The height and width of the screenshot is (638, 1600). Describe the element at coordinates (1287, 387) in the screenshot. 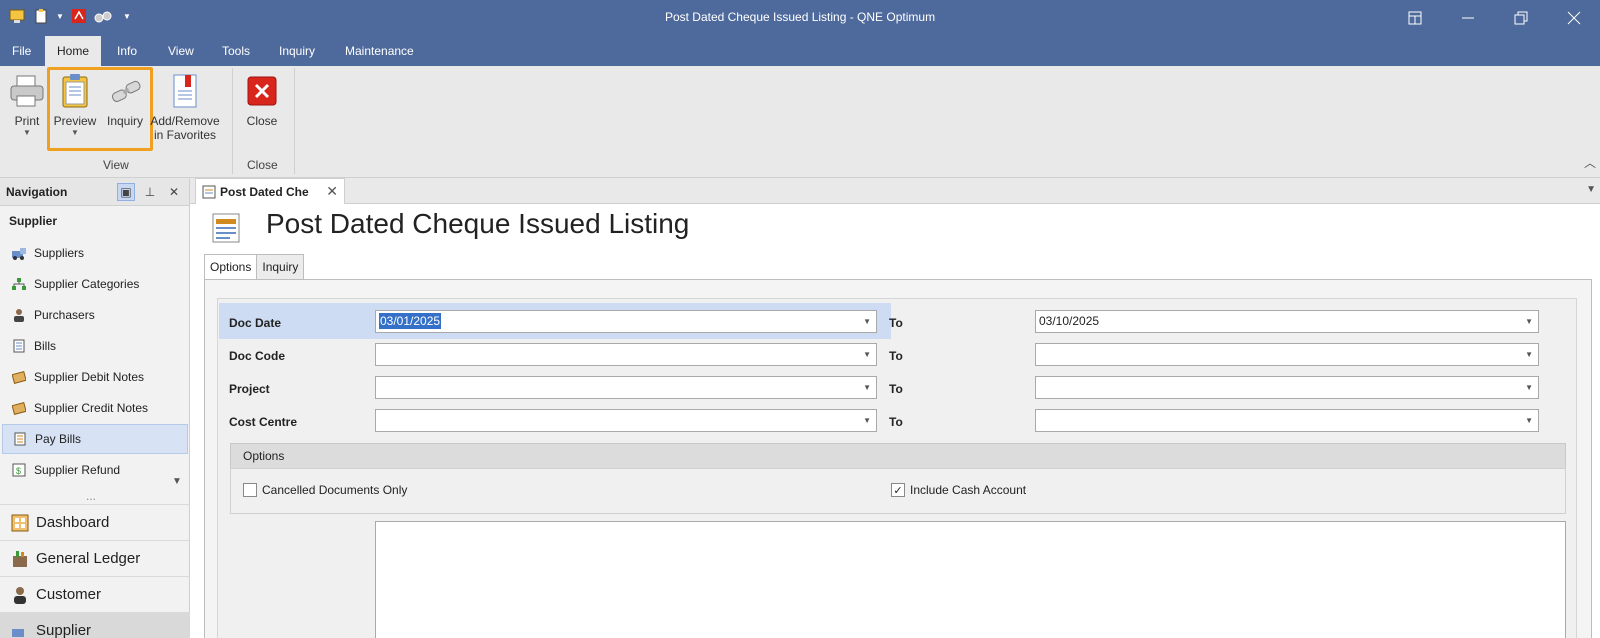

I see `project-to-input: ▼` at that location.